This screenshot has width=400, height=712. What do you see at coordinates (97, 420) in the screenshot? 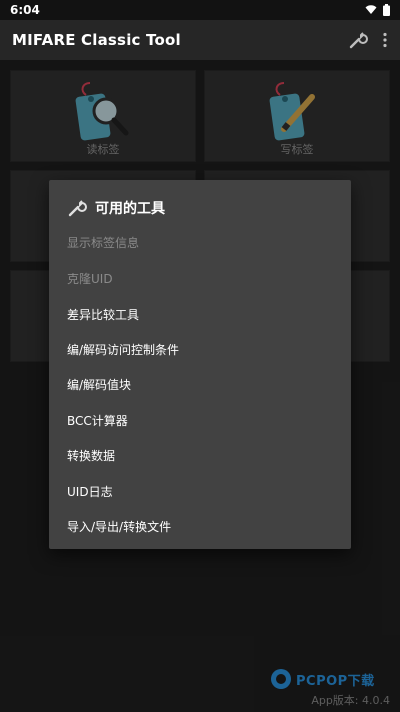
I see `menu-item-bcc-calculator: BCC计算器` at bounding box center [97, 420].